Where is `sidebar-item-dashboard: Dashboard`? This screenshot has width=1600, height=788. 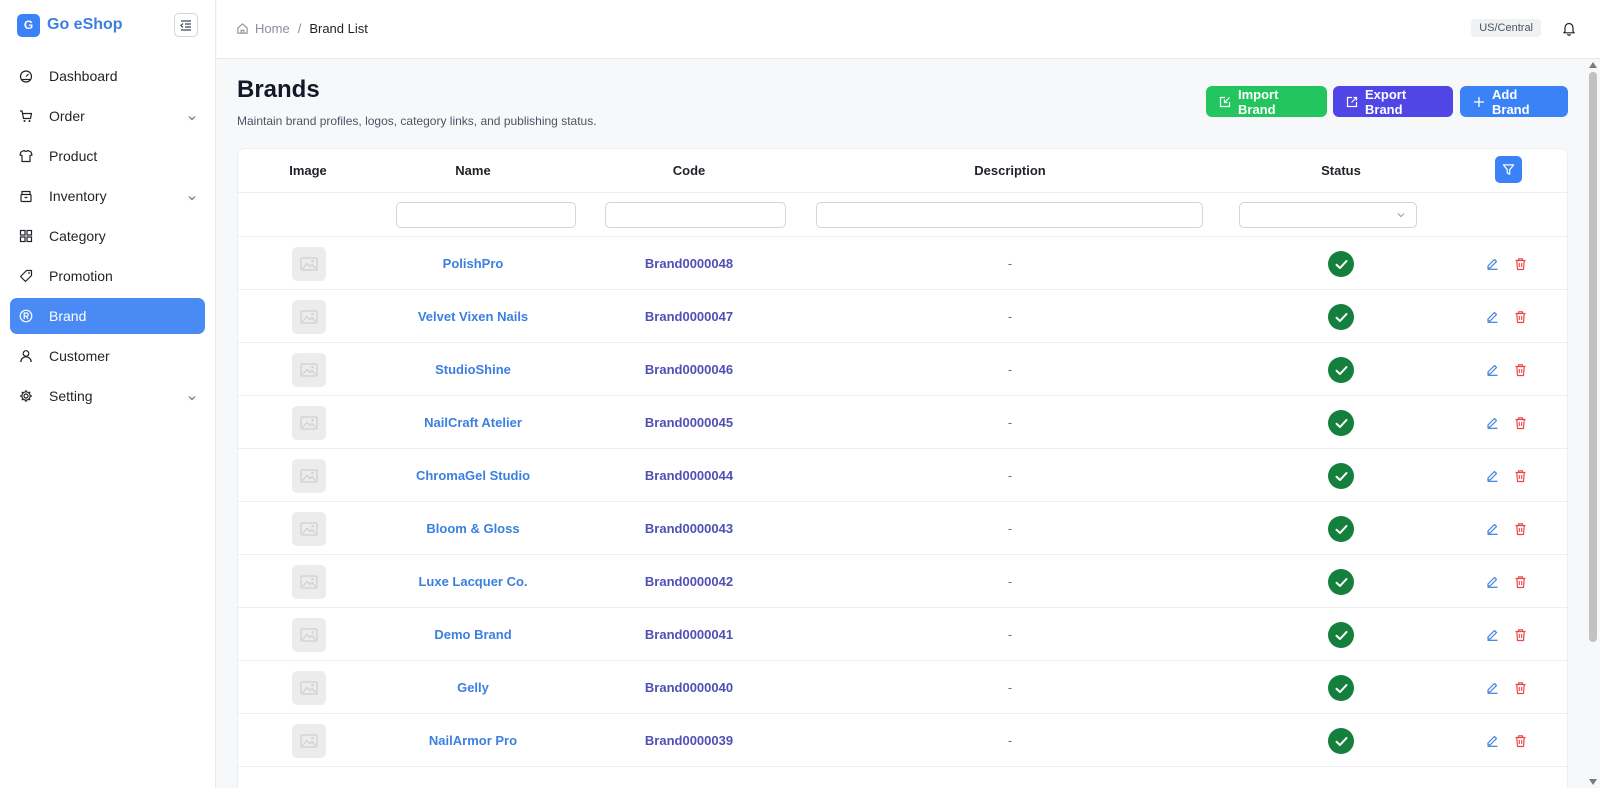 sidebar-item-dashboard: Dashboard is located at coordinates (107, 76).